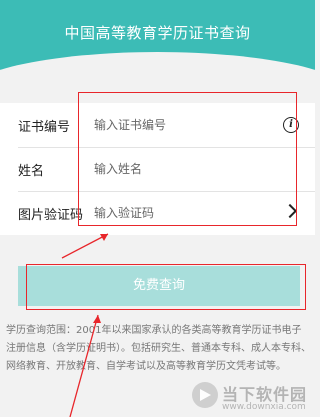  What do you see at coordinates (291, 125) in the screenshot?
I see `info-icon: i` at bounding box center [291, 125].